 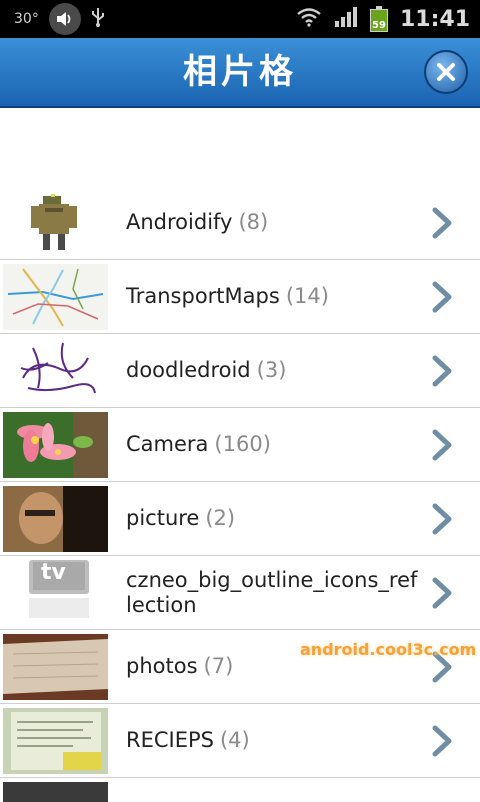 What do you see at coordinates (55, 593) in the screenshot?
I see `album-thumbnail: tv` at bounding box center [55, 593].